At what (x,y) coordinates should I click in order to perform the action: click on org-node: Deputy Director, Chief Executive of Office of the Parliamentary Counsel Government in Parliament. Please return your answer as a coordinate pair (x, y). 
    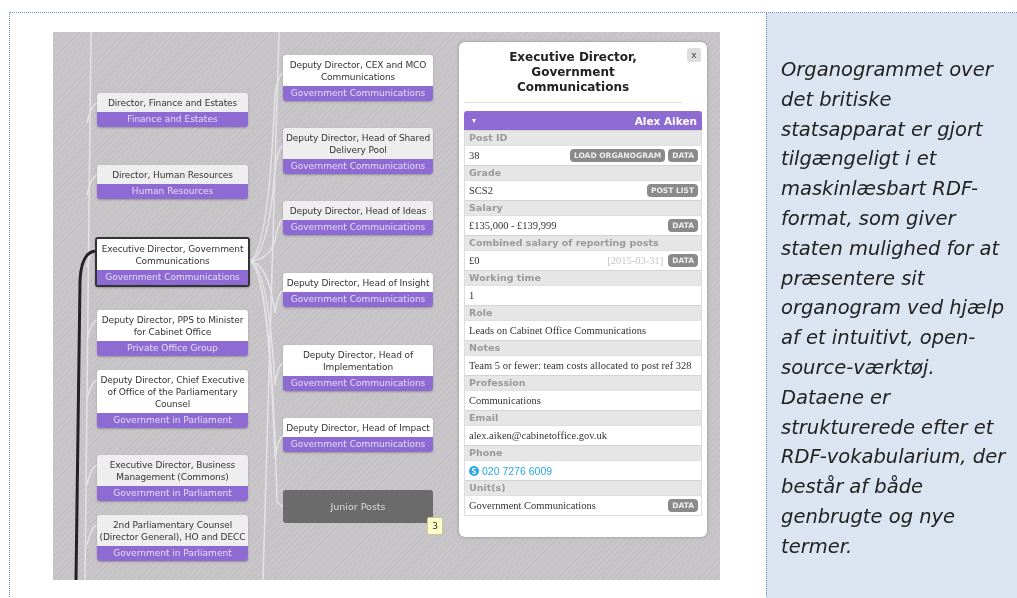
    Looking at the image, I should click on (172, 399).